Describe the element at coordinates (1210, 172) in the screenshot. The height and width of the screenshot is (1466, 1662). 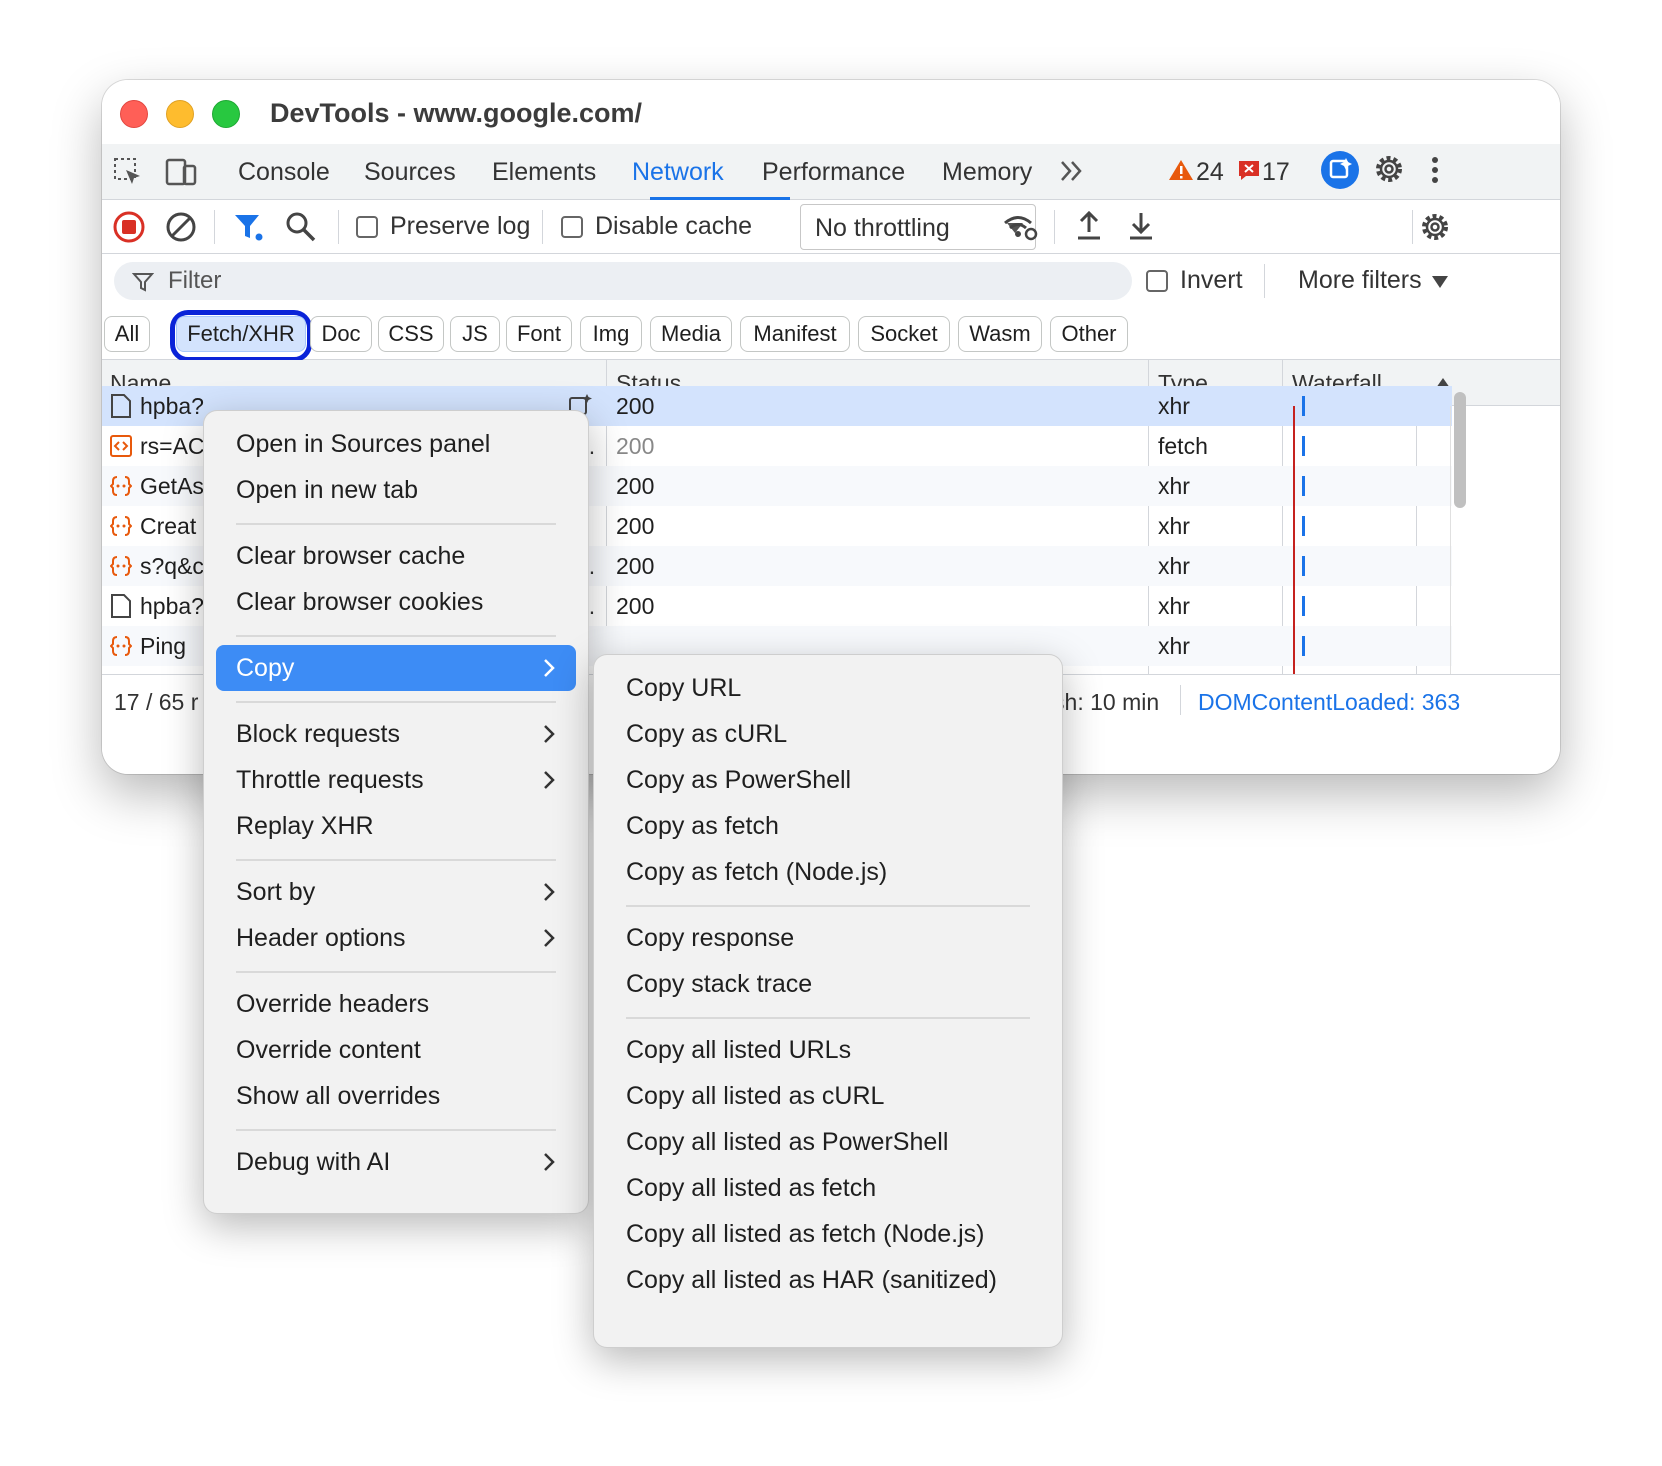
I see `warning-count: 24` at that location.